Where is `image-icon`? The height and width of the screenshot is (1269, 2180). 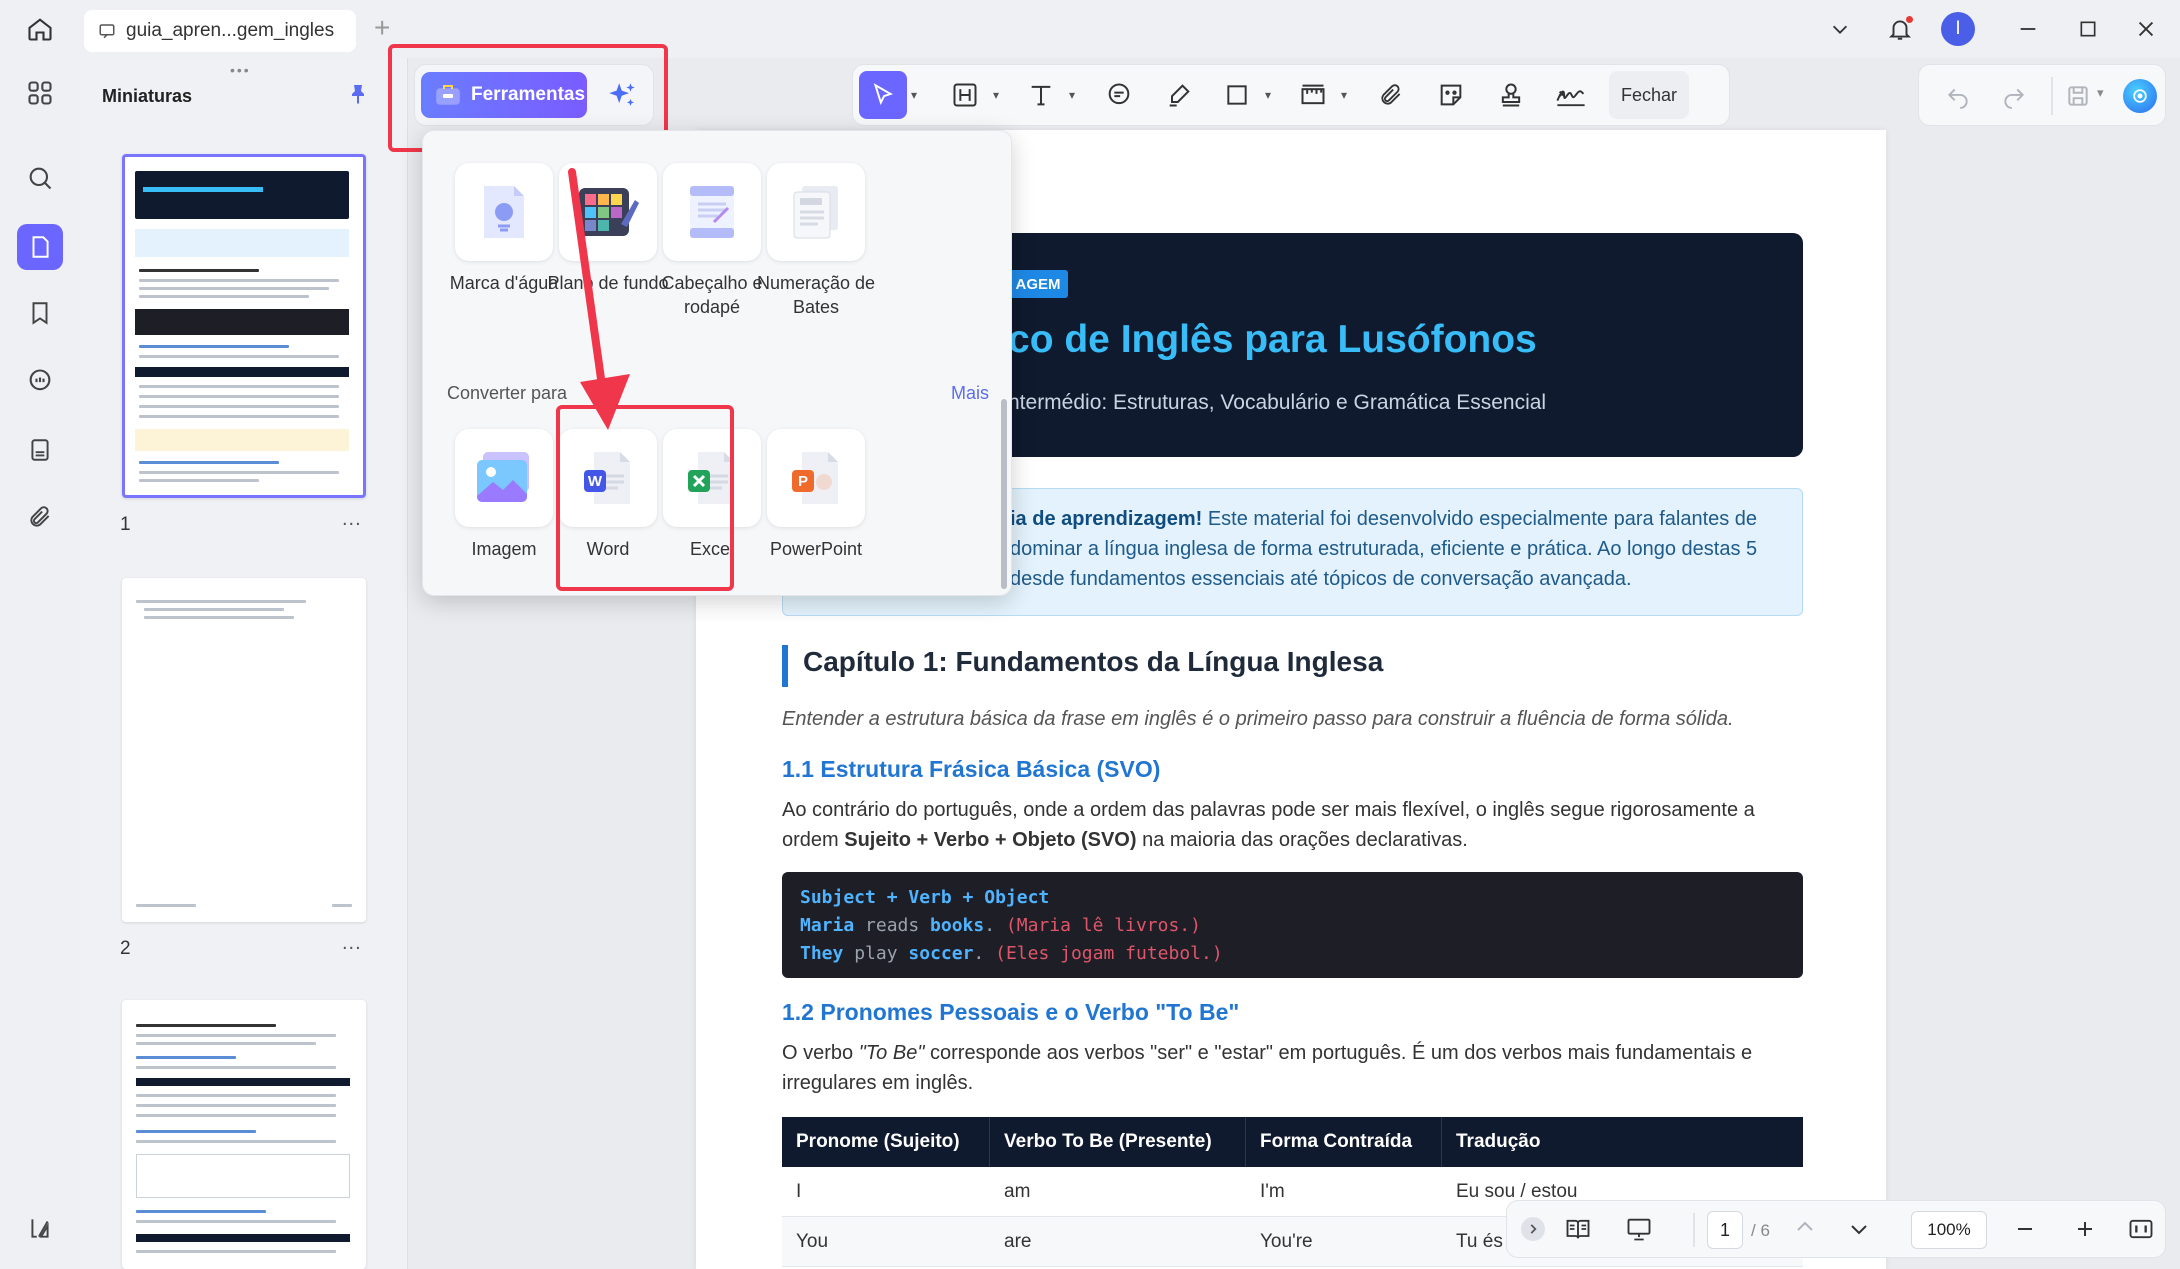
image-icon is located at coordinates (503, 477).